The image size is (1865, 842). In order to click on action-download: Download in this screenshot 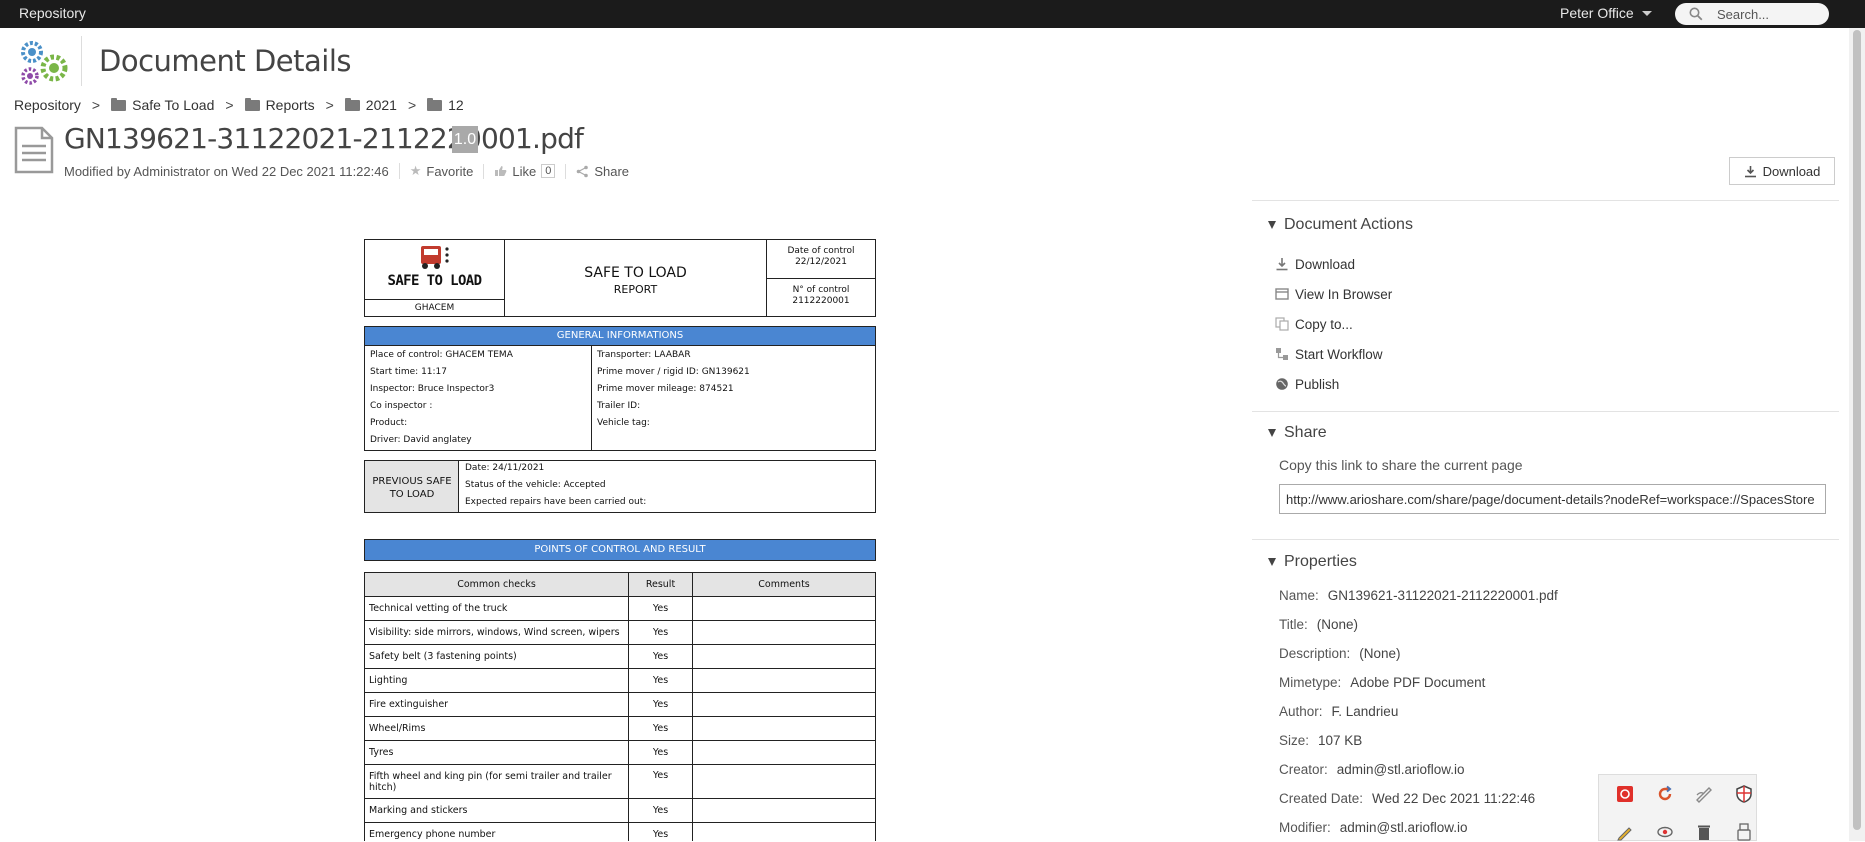, I will do `click(1322, 264)`.